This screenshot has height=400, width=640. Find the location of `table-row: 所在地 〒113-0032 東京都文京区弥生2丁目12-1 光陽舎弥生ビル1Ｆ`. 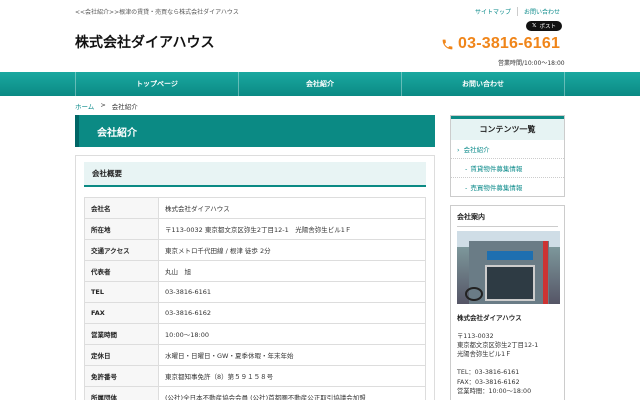

table-row: 所在地 〒113-0032 東京都文京区弥生2丁目12-1 光陽舎弥生ビル1Ｆ is located at coordinates (255, 229).